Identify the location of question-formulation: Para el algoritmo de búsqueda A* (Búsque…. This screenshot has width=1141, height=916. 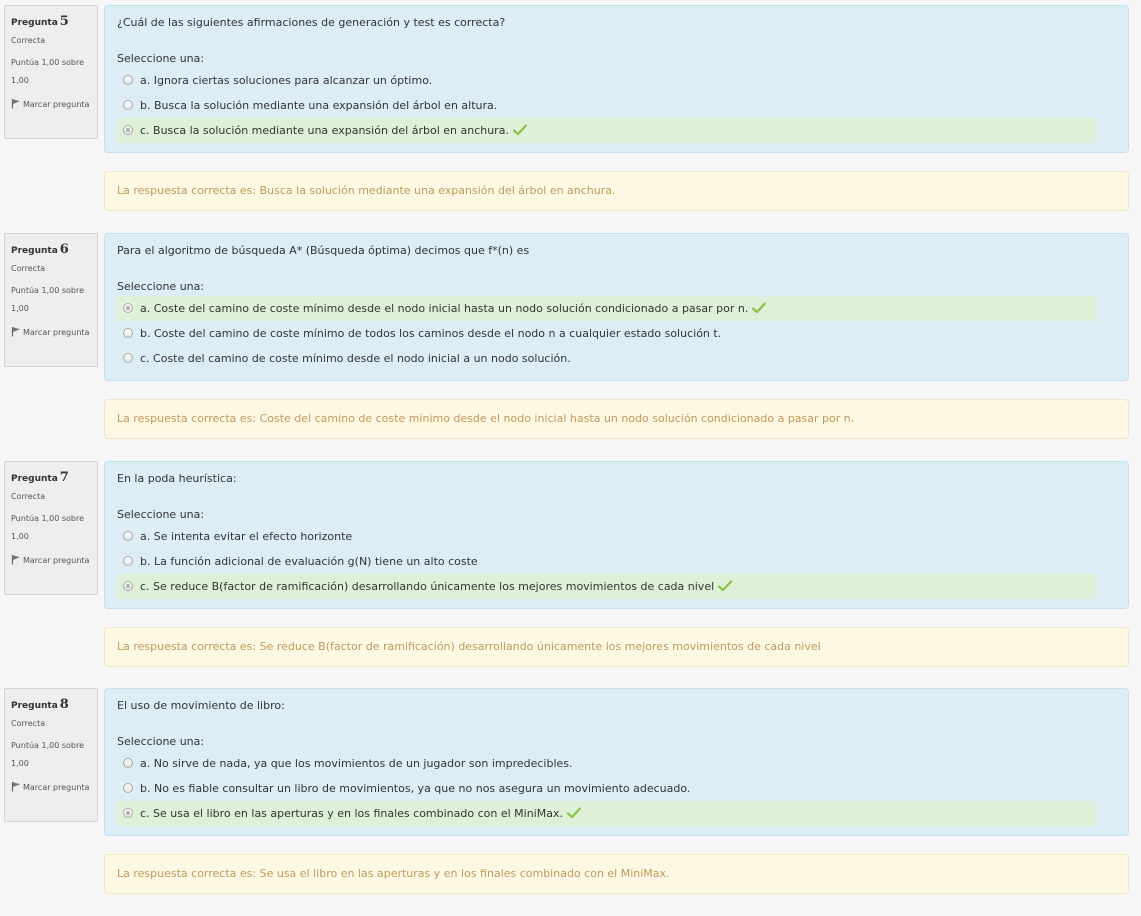
(616, 307).